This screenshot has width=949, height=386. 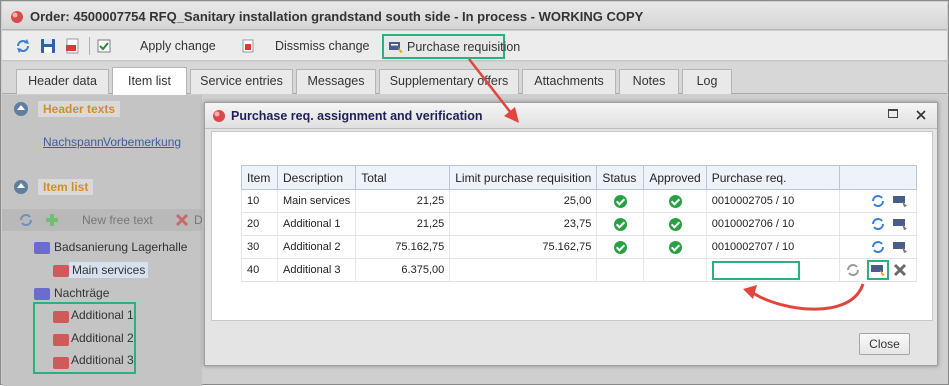 What do you see at coordinates (102, 187) in the screenshot?
I see `item-list-section: Item list` at bounding box center [102, 187].